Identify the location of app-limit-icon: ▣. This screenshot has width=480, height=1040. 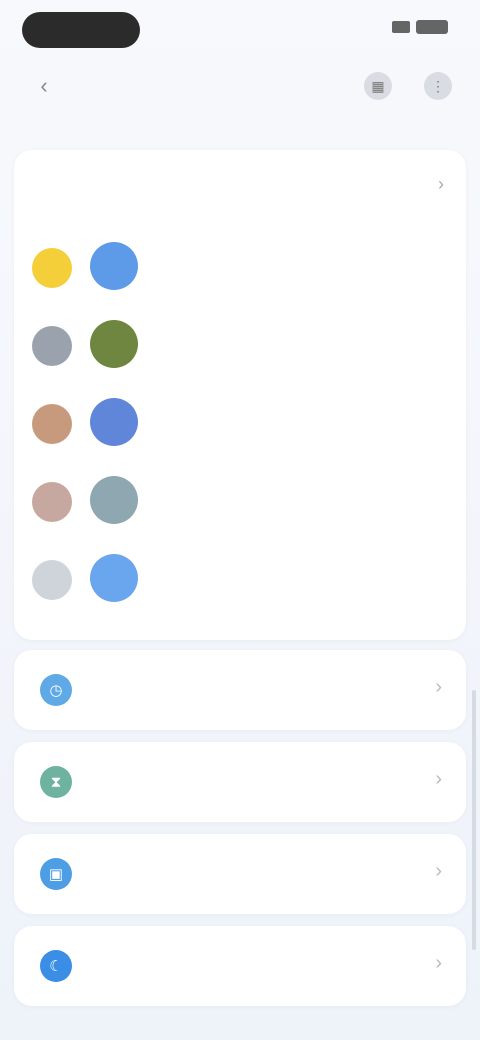
(56, 874).